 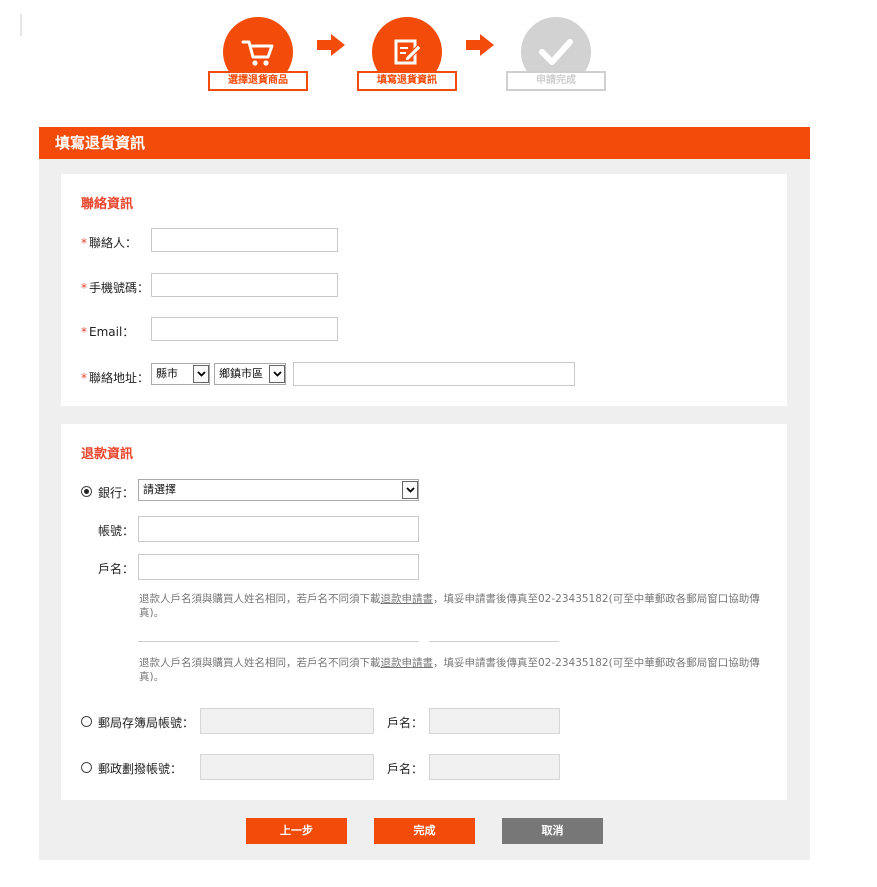 I want to click on phone-input, so click(x=244, y=285).